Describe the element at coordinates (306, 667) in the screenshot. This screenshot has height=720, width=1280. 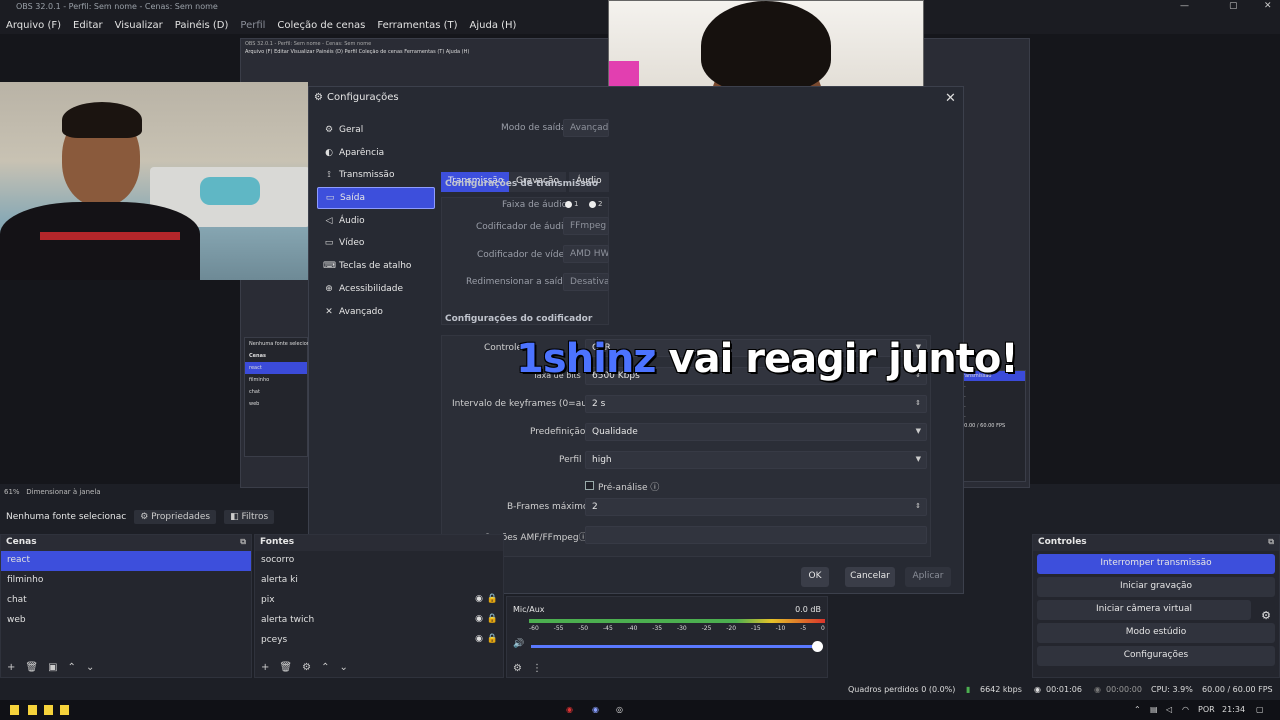
I see `gear-icon: ⚙` at that location.